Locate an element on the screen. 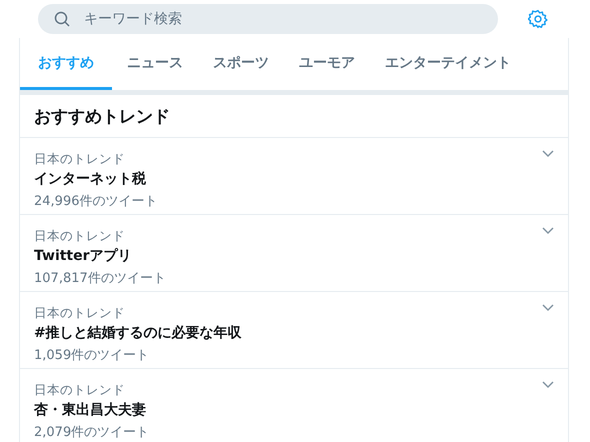 The image size is (590, 442). settings-icon is located at coordinates (538, 19).